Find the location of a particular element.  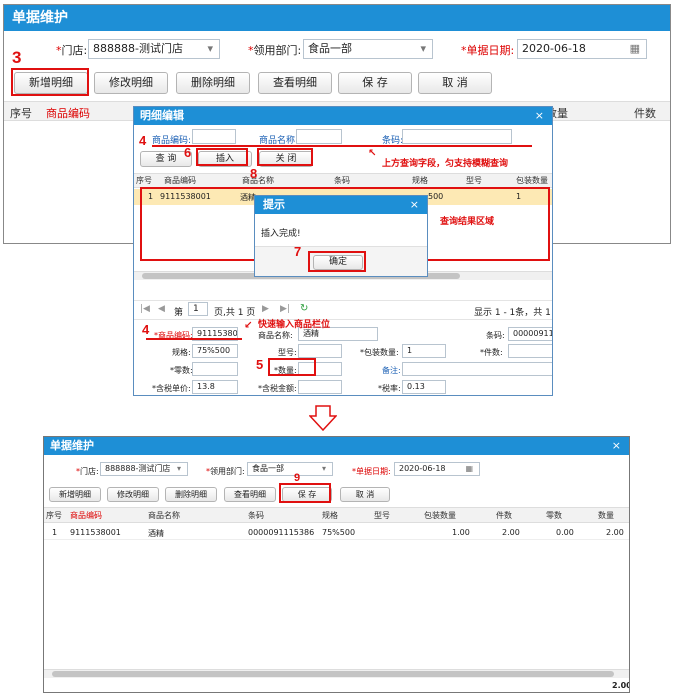

date-label: *单据日期: is located at coordinates (488, 50).